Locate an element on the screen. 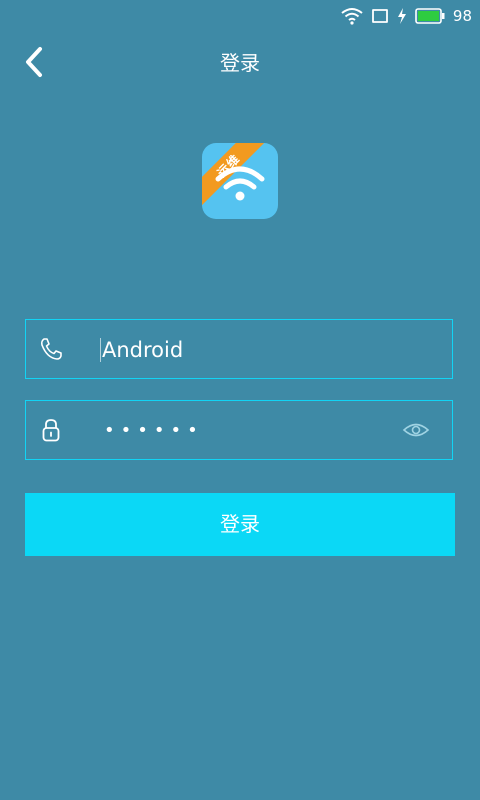 The width and height of the screenshot is (480, 800). page-title: 登录 is located at coordinates (240, 63).